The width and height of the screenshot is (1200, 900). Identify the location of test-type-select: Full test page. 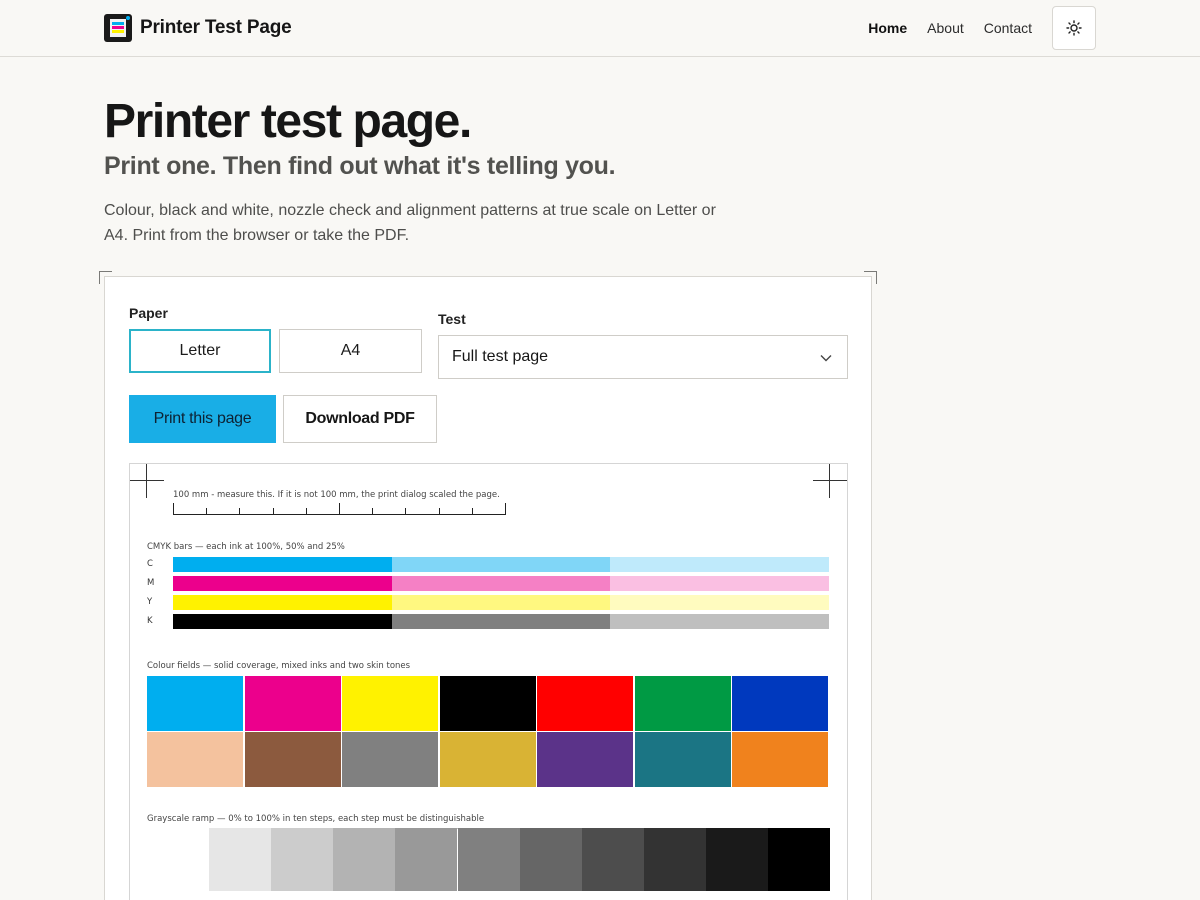
(643, 357).